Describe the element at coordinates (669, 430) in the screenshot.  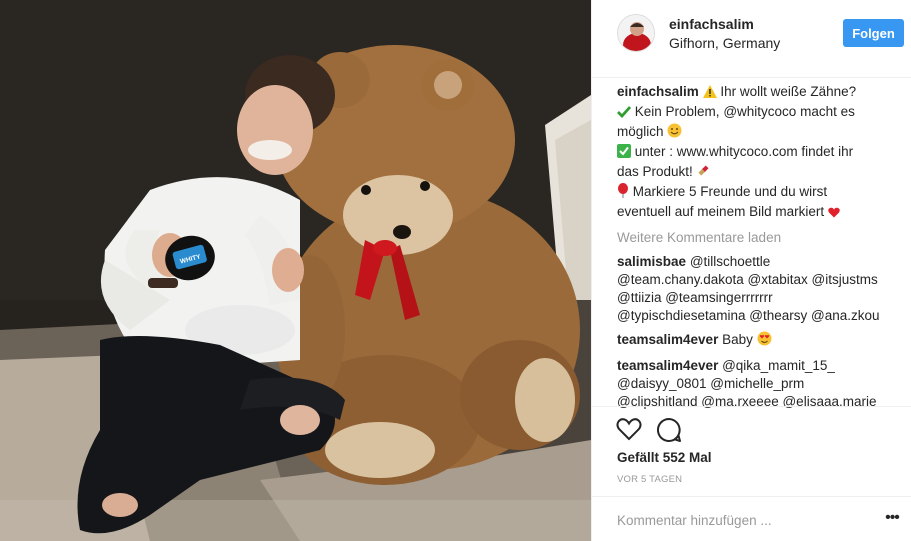
I see `speech-bubble-icon` at that location.